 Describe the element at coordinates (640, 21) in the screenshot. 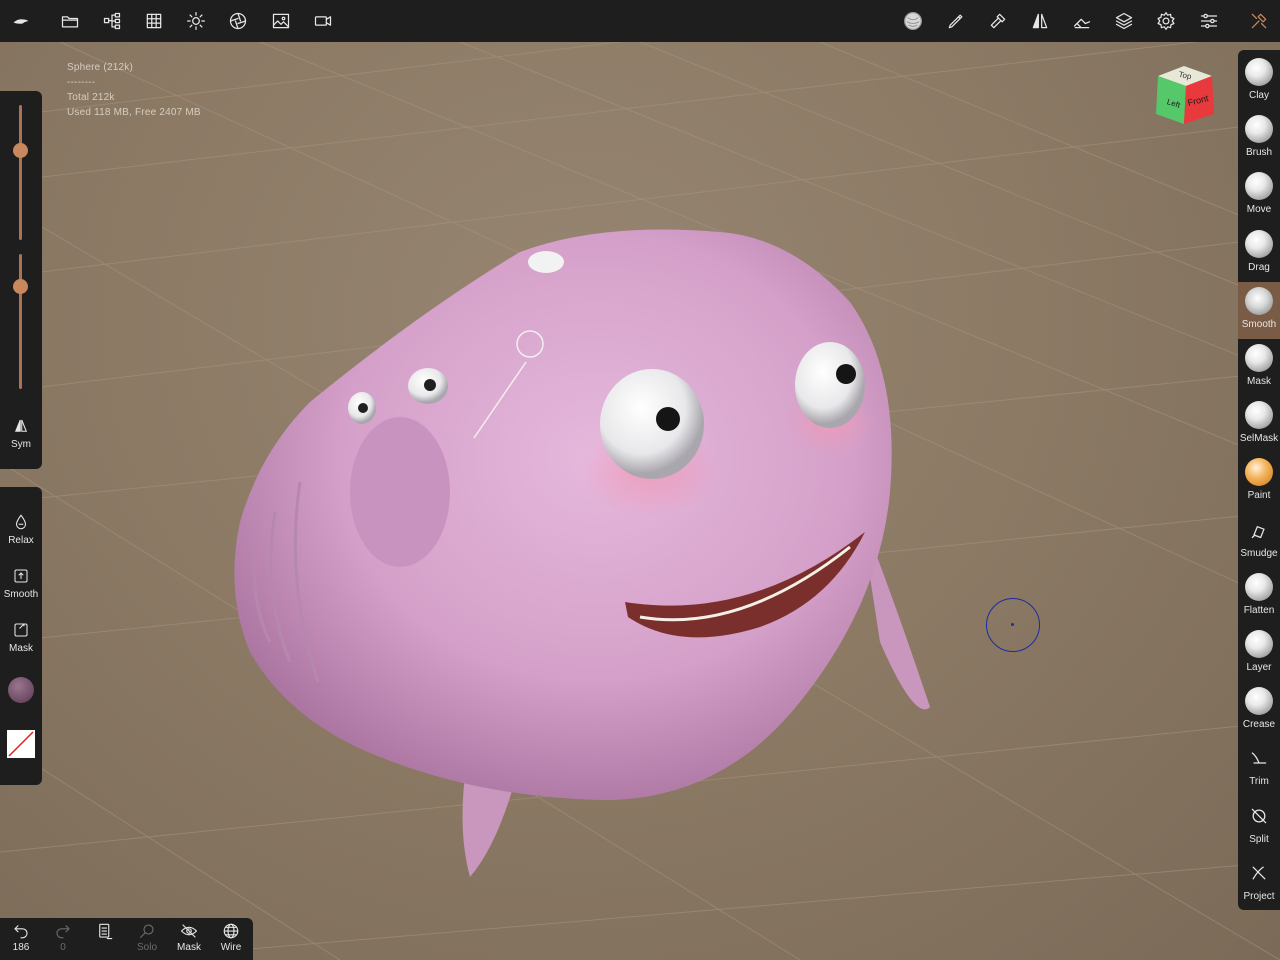

I see `top-toolbar` at that location.